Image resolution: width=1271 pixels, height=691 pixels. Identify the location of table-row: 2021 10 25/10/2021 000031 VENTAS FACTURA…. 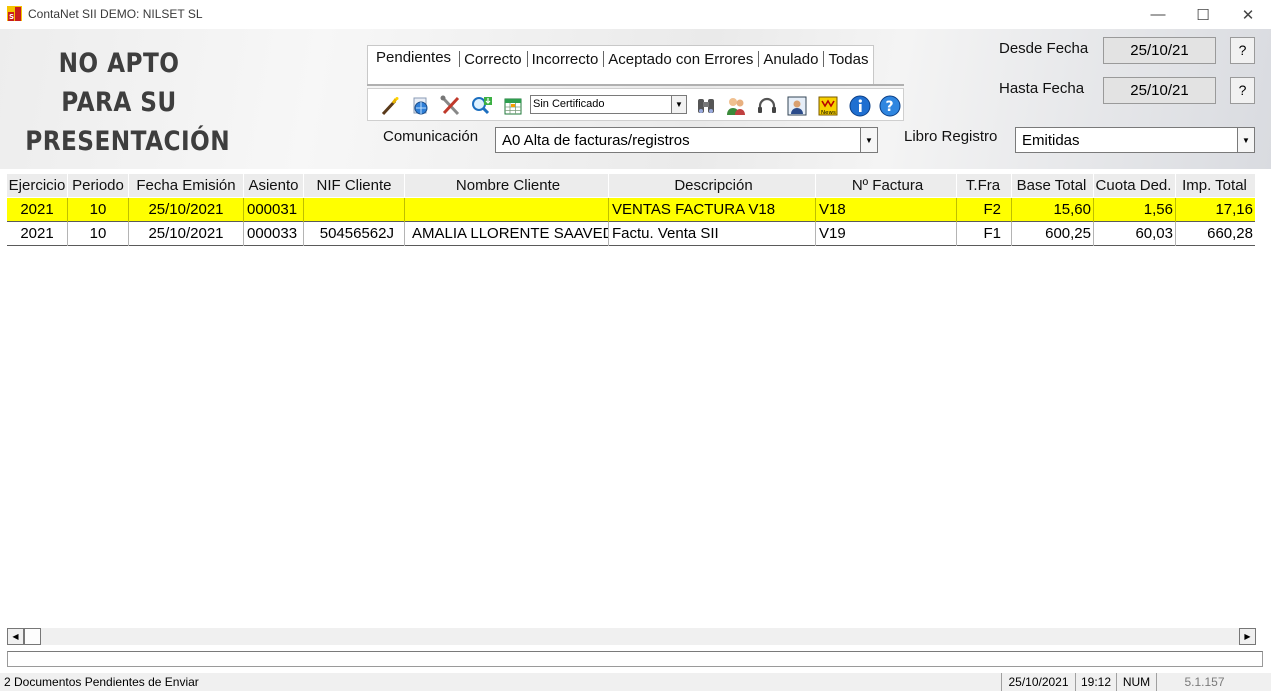
(631, 210).